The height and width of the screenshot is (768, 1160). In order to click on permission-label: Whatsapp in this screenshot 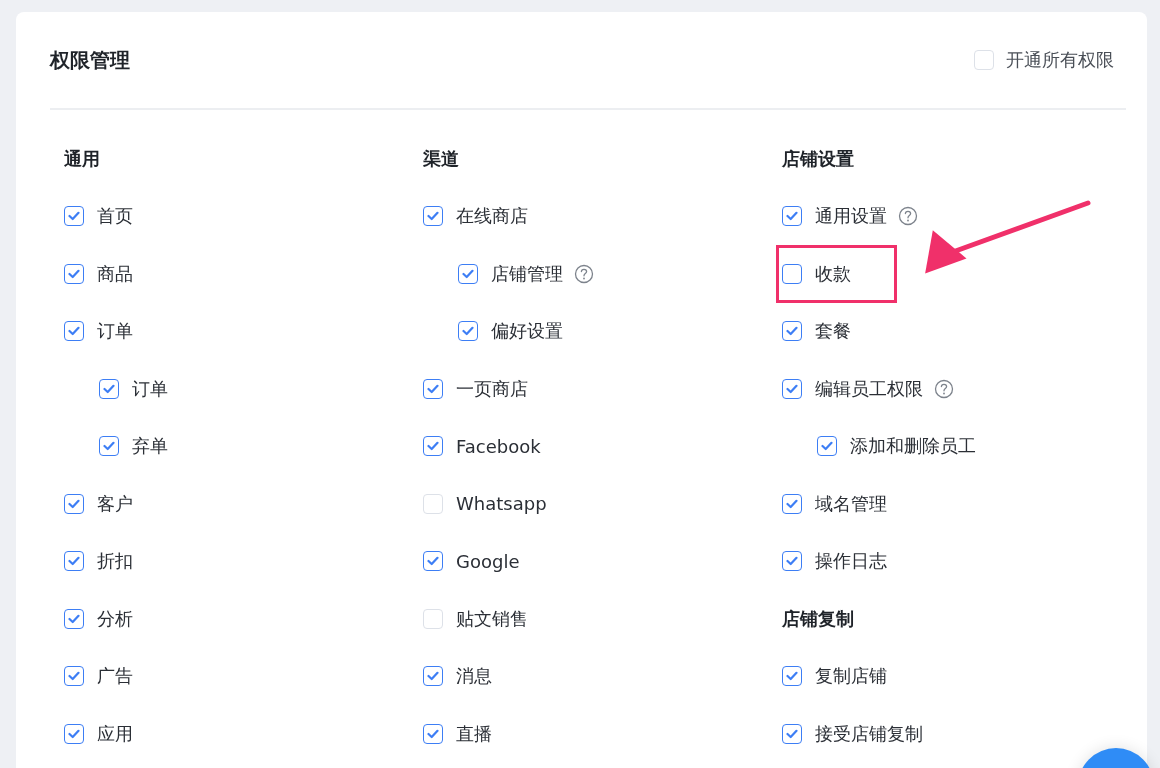, I will do `click(501, 504)`.